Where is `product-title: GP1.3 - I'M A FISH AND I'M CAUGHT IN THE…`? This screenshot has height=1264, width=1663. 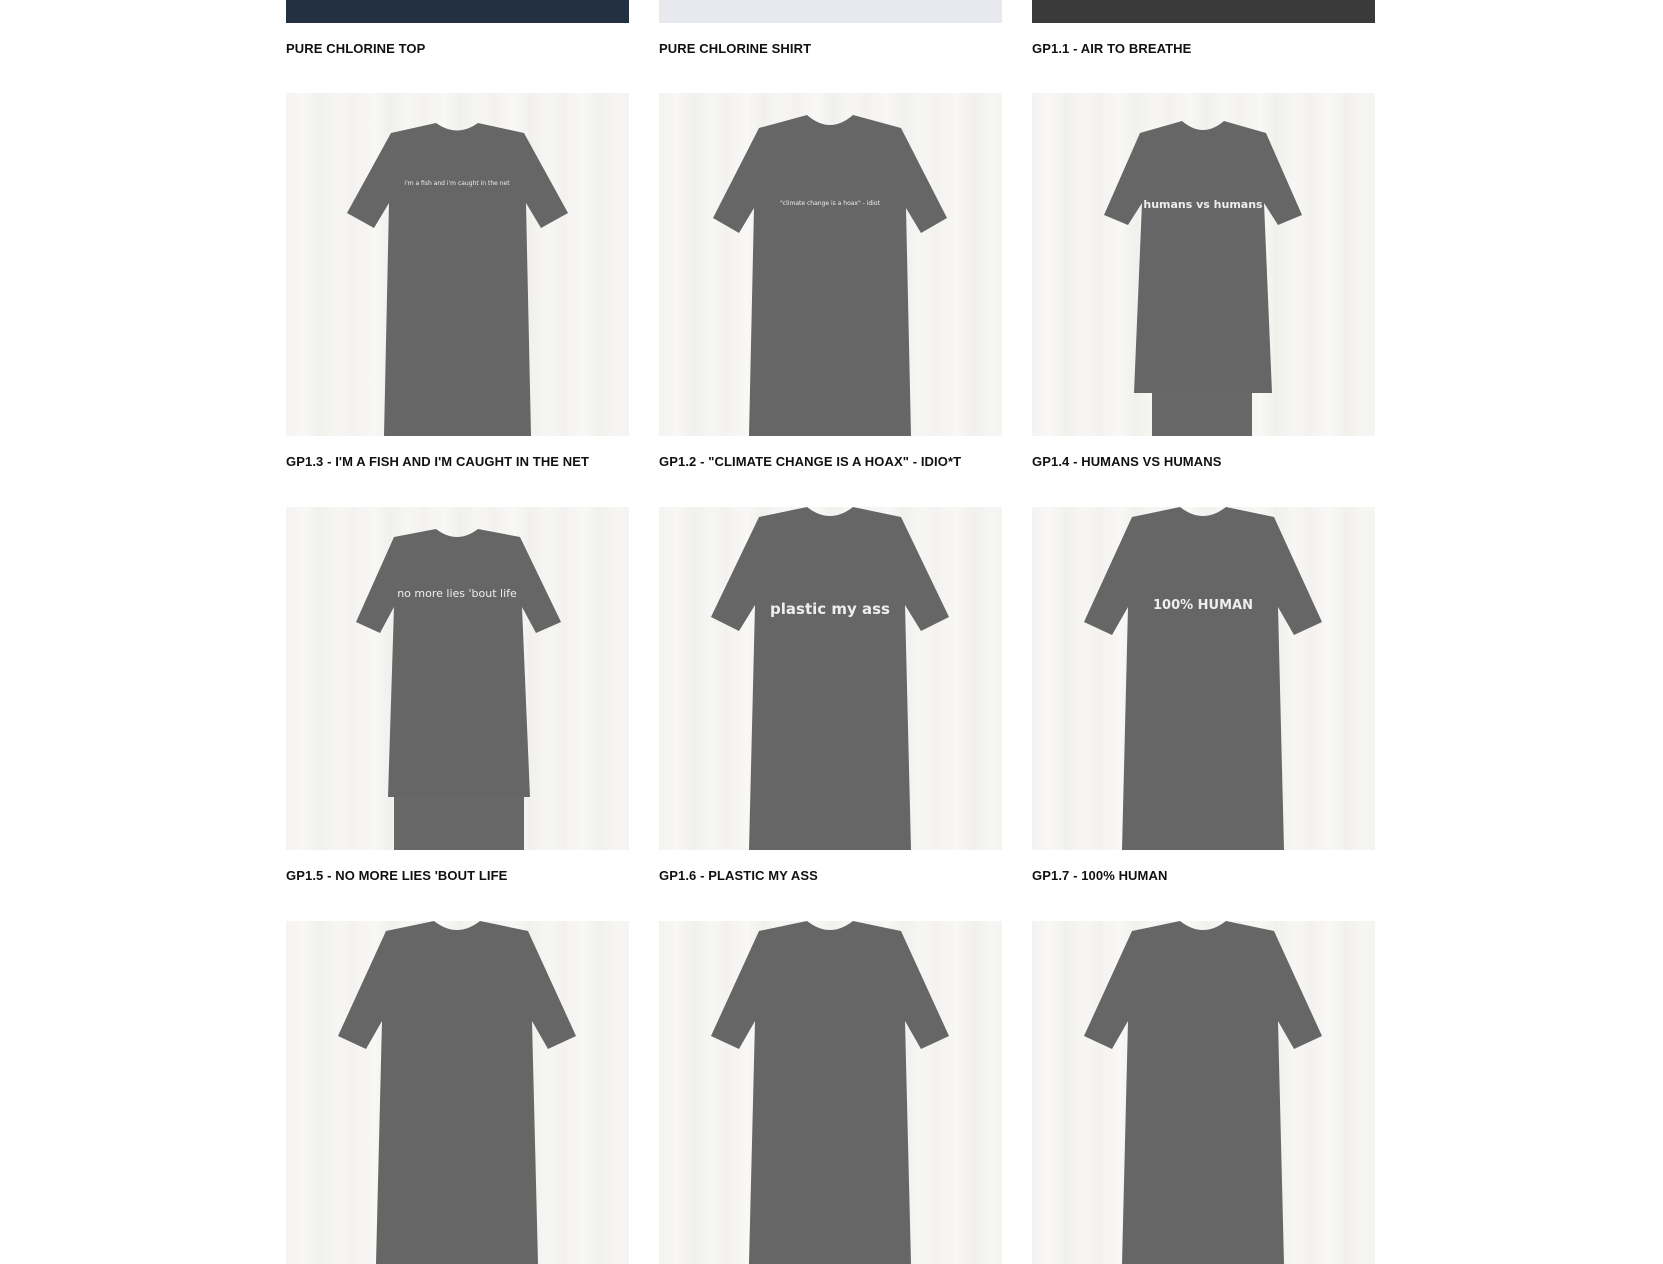
product-title: GP1.3 - I'M A FISH AND I'M CAUGHT IN THE… is located at coordinates (437, 461).